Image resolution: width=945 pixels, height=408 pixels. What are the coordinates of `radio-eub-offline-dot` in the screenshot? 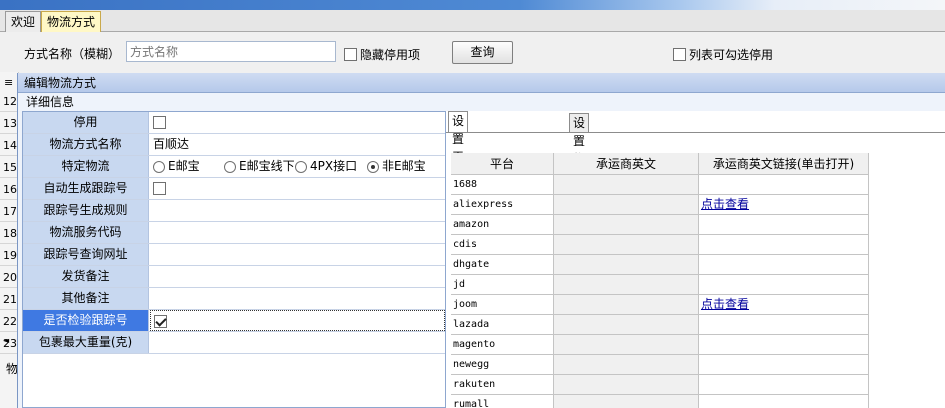 It's located at (230, 166).